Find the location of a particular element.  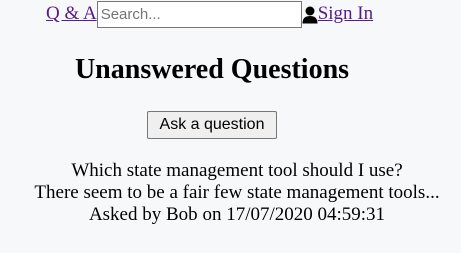

question-author: Bob is located at coordinates (182, 214).